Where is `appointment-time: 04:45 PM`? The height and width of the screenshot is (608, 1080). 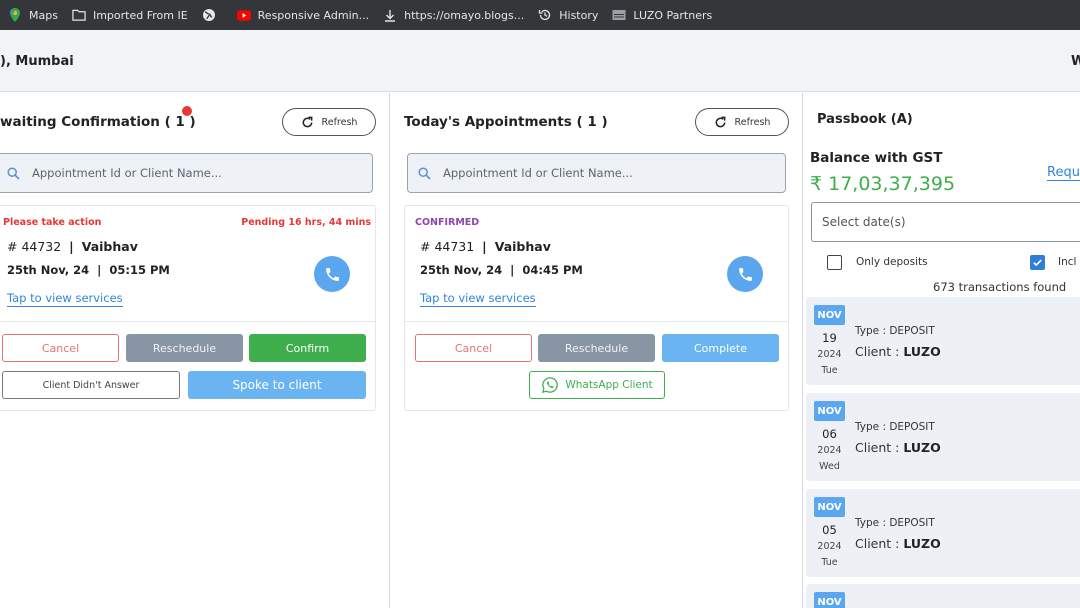 appointment-time: 04:45 PM is located at coordinates (552, 270).